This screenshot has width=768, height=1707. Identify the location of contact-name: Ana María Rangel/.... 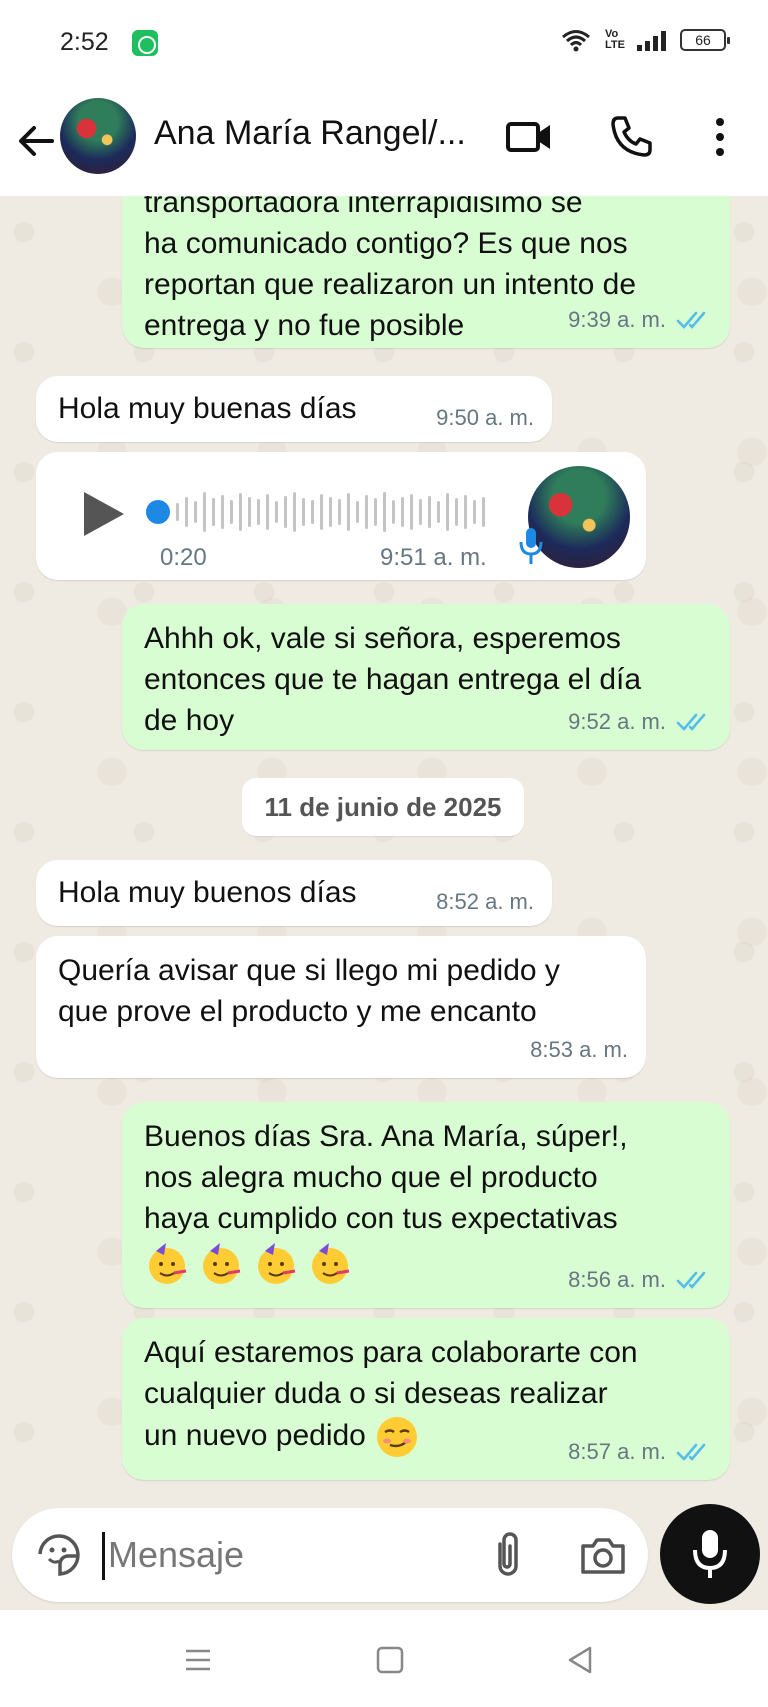
(319, 133).